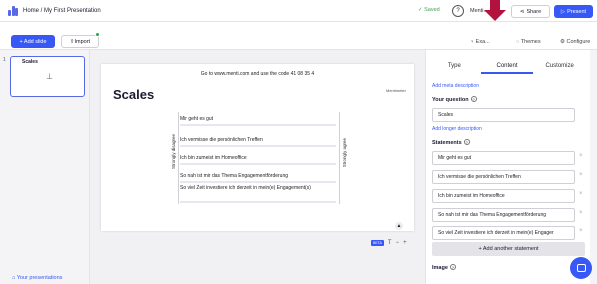 The image size is (597, 284). I want to click on add-slide-button: + Add slide, so click(33, 41).